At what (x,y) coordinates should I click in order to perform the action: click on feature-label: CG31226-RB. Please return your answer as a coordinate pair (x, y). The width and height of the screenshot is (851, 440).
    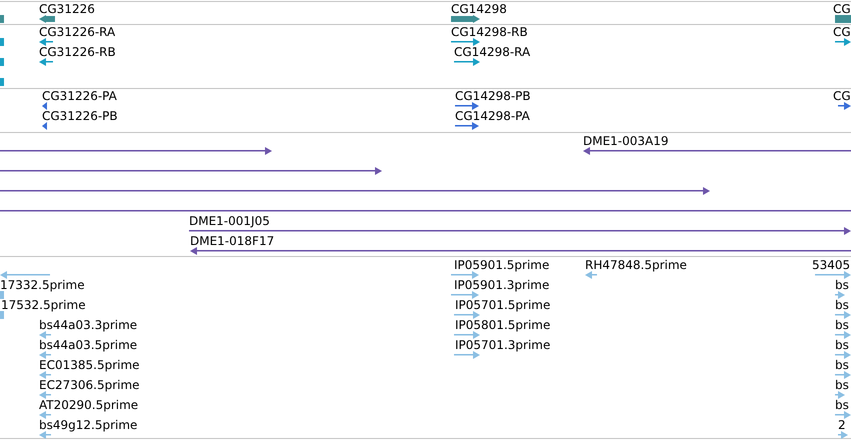
    Looking at the image, I should click on (77, 52).